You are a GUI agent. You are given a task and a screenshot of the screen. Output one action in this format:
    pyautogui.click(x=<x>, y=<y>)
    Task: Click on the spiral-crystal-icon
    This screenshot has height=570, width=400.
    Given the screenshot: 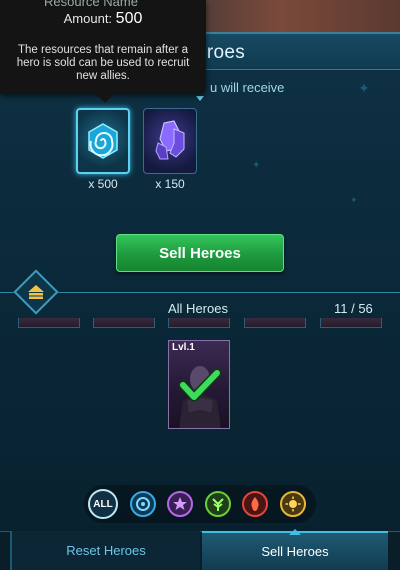 What is the action you would take?
    pyautogui.click(x=103, y=141)
    